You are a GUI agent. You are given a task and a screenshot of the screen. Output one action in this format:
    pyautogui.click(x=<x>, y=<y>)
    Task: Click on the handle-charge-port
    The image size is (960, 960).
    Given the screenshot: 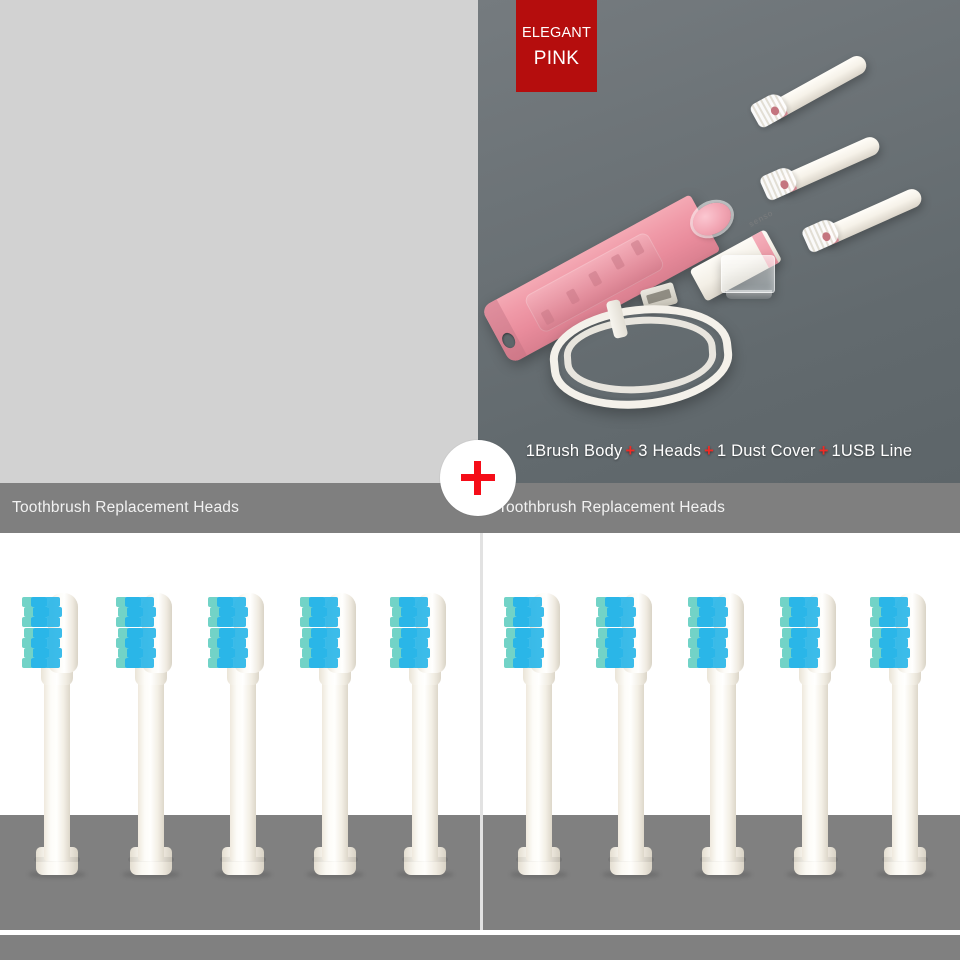 What is the action you would take?
    pyautogui.click(x=508, y=340)
    